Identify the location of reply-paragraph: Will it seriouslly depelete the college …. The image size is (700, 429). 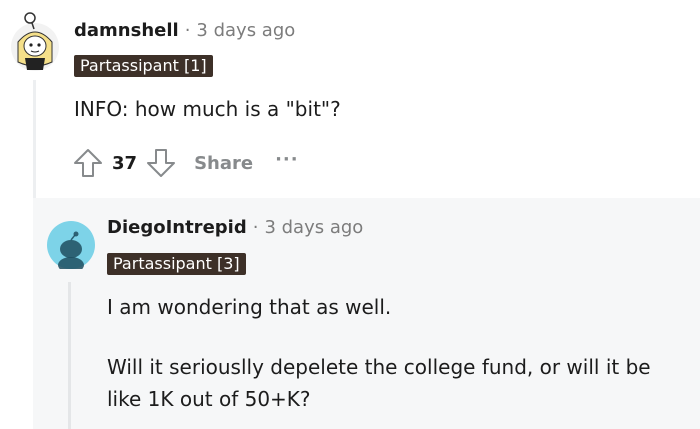
(379, 367).